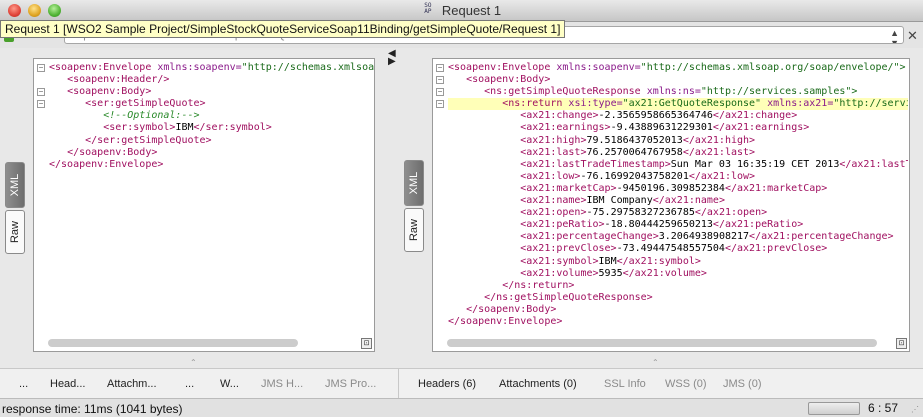 This screenshot has width=923, height=417. Describe the element at coordinates (742, 384) in the screenshot. I see `response-tab-jms: JMS (0)` at that location.